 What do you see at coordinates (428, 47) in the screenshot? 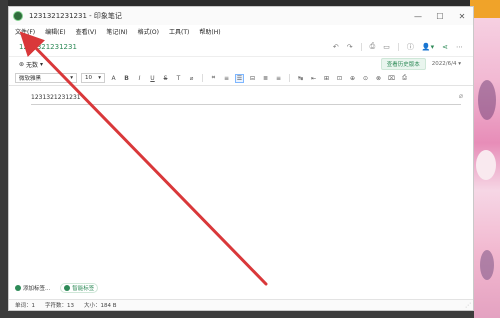
I see `share-user-icon: 👤▾` at bounding box center [428, 47].